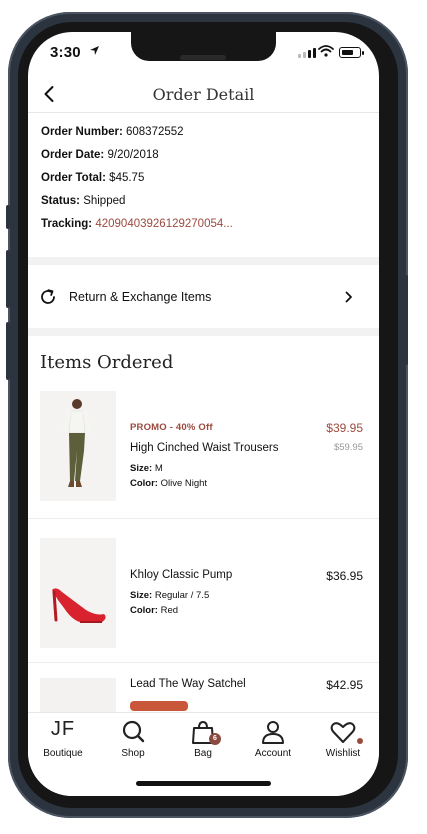  I want to click on page-title: Order Detail, so click(203, 94).